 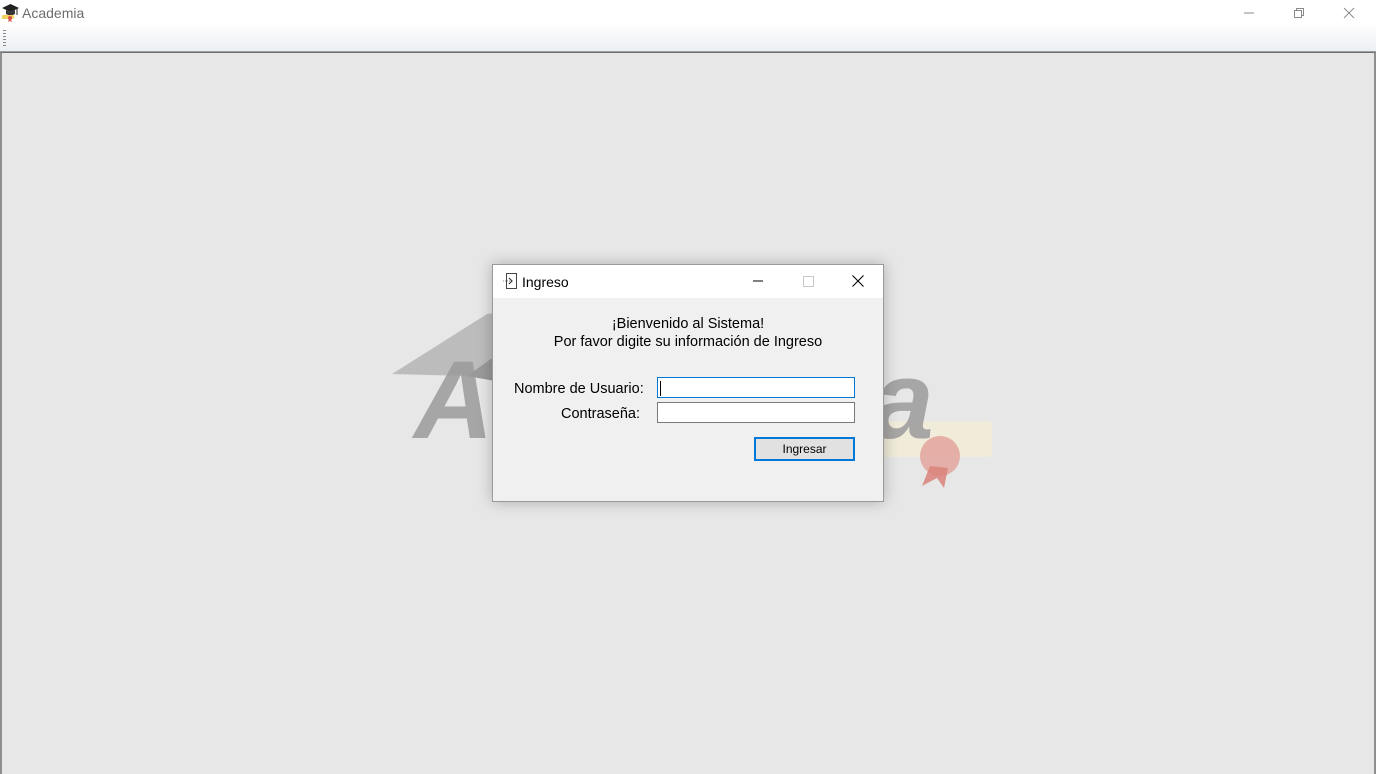 What do you see at coordinates (688, 39) in the screenshot?
I see `toolstrip` at bounding box center [688, 39].